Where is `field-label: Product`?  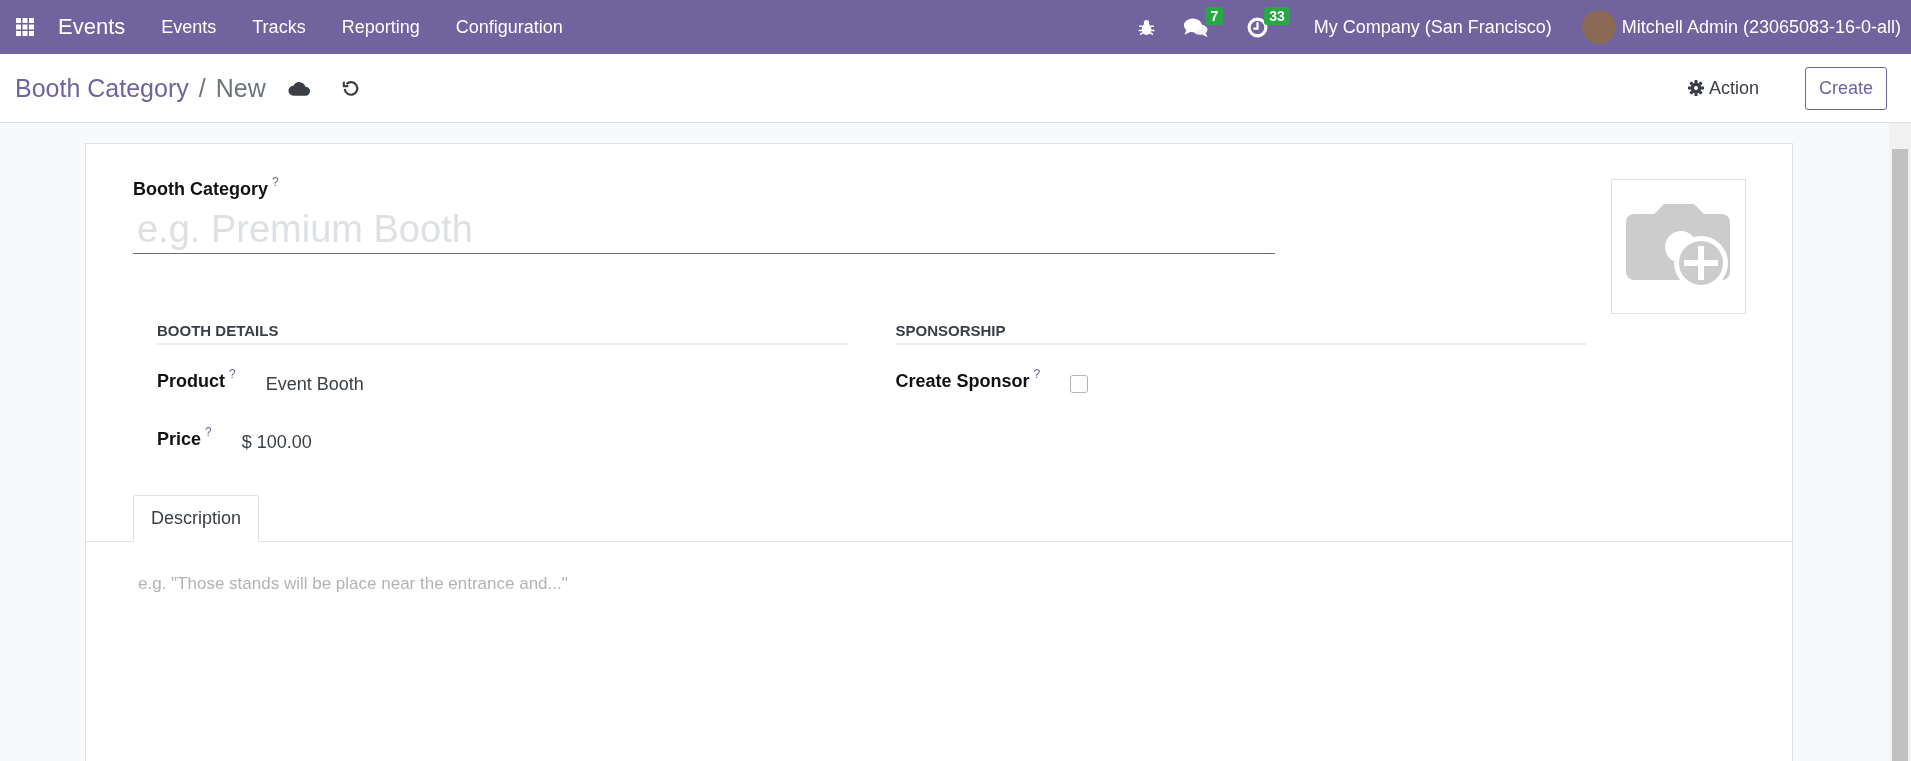 field-label: Product is located at coordinates (191, 381).